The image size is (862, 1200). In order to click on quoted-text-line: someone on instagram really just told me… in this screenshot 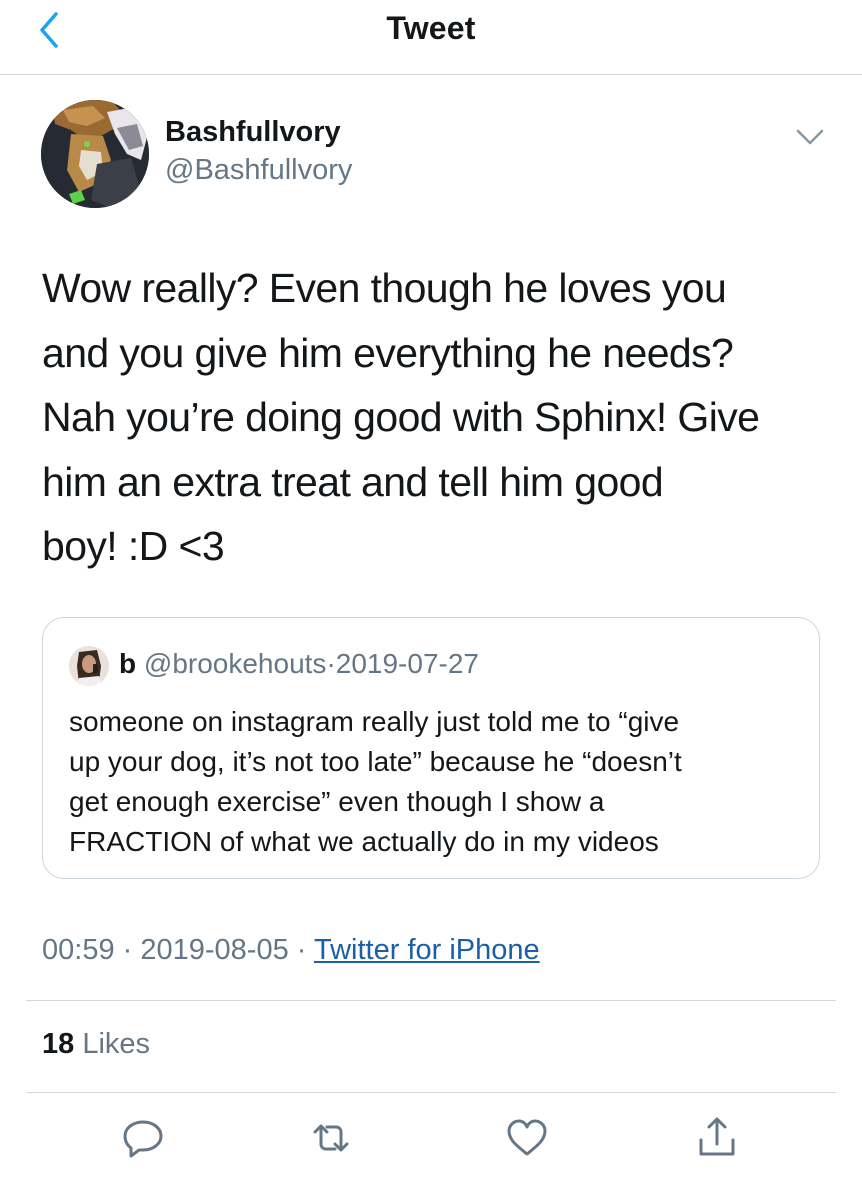, I will do `click(374, 721)`.